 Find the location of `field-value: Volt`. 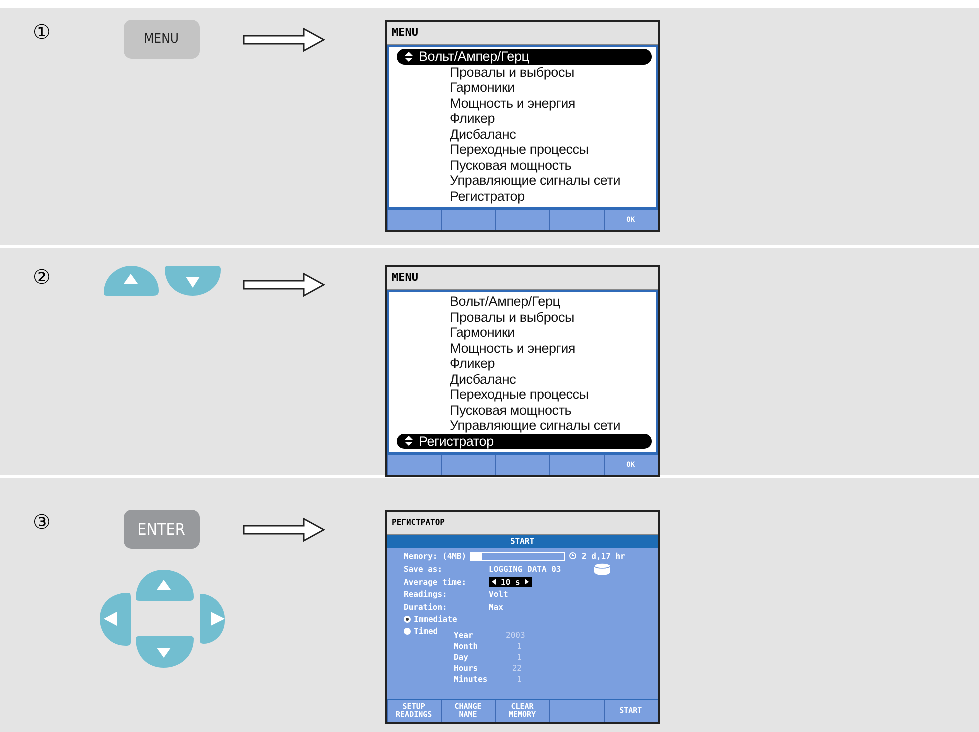

field-value: Volt is located at coordinates (498, 595).